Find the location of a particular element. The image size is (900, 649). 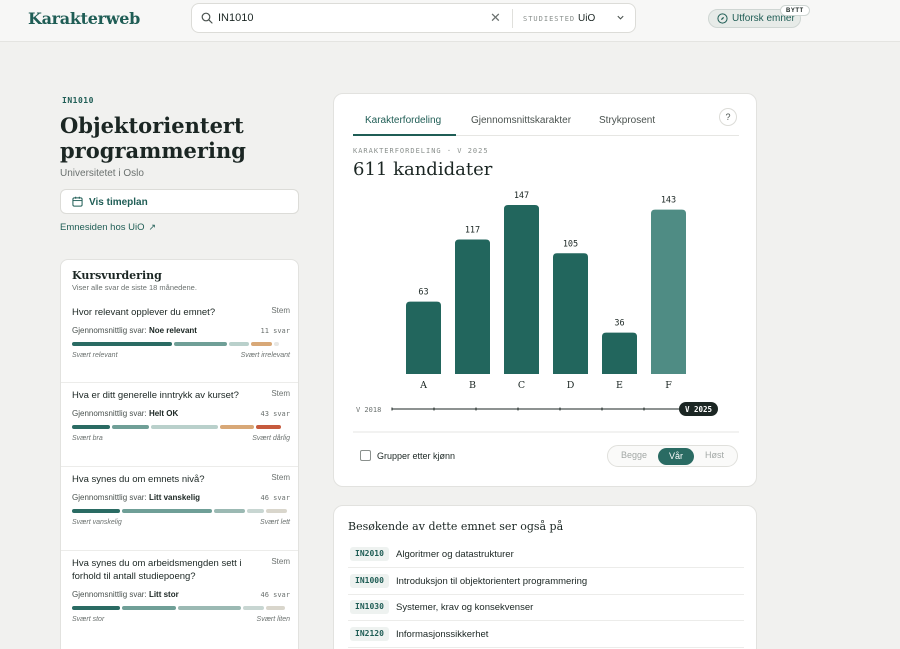

course-page-link: Emnesiden hos UiO ↗ is located at coordinates (108, 227).